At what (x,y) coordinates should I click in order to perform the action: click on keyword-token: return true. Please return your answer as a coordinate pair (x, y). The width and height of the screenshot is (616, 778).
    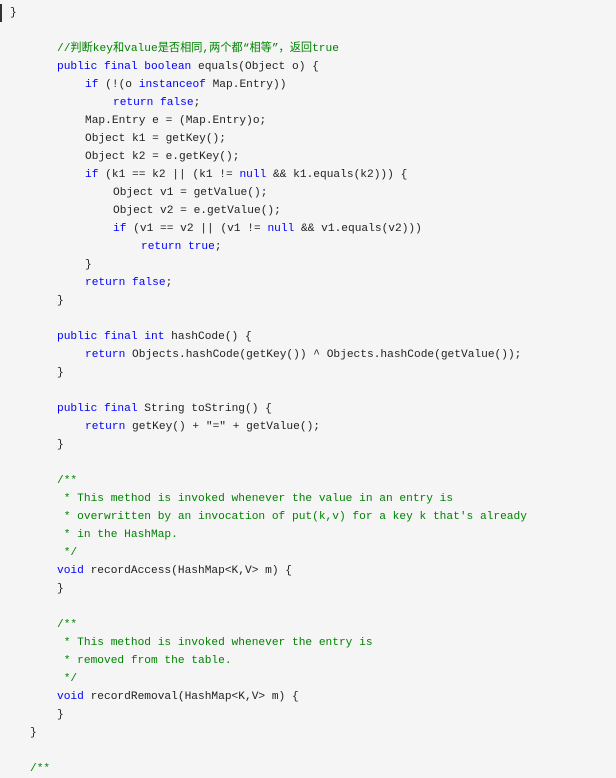
    Looking at the image, I should click on (178, 247).